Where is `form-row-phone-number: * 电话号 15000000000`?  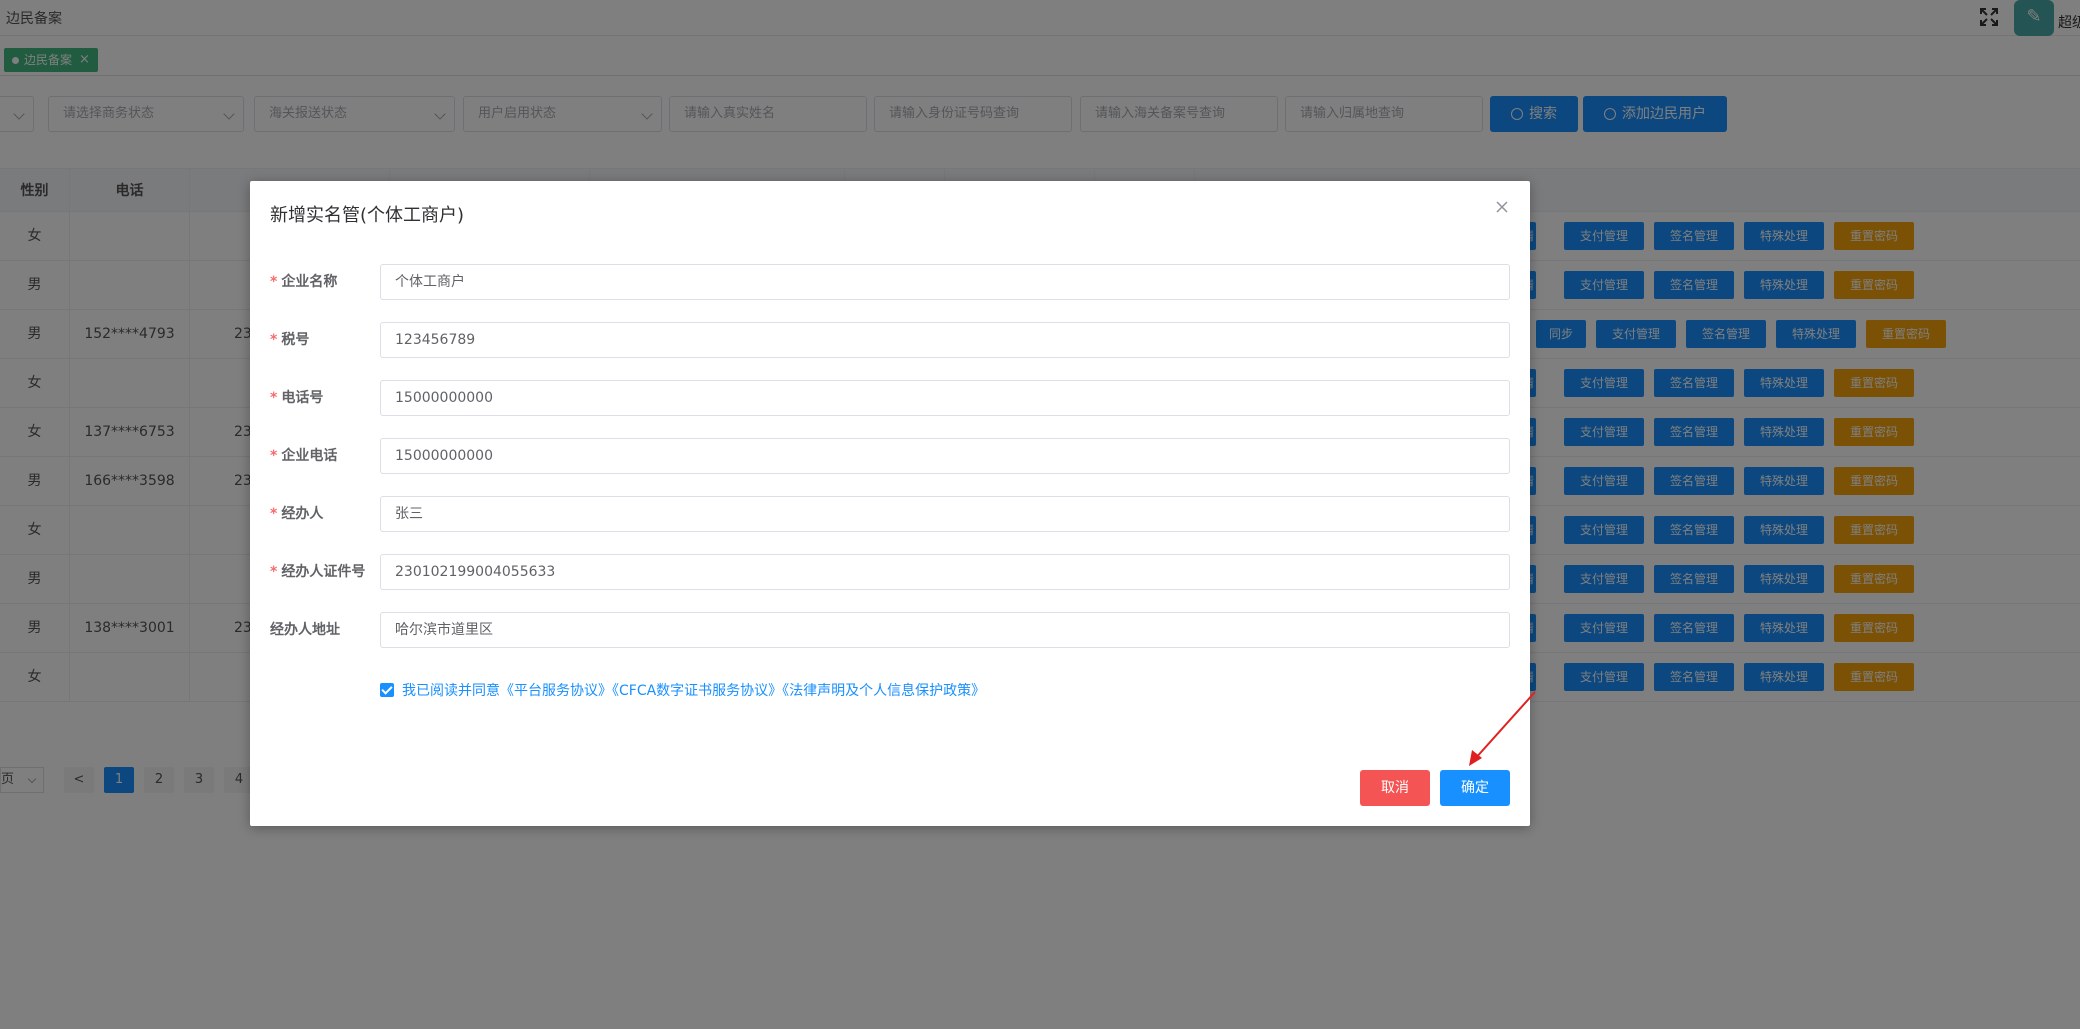
form-row-phone-number: * 电话号 15000000000 is located at coordinates (890, 398).